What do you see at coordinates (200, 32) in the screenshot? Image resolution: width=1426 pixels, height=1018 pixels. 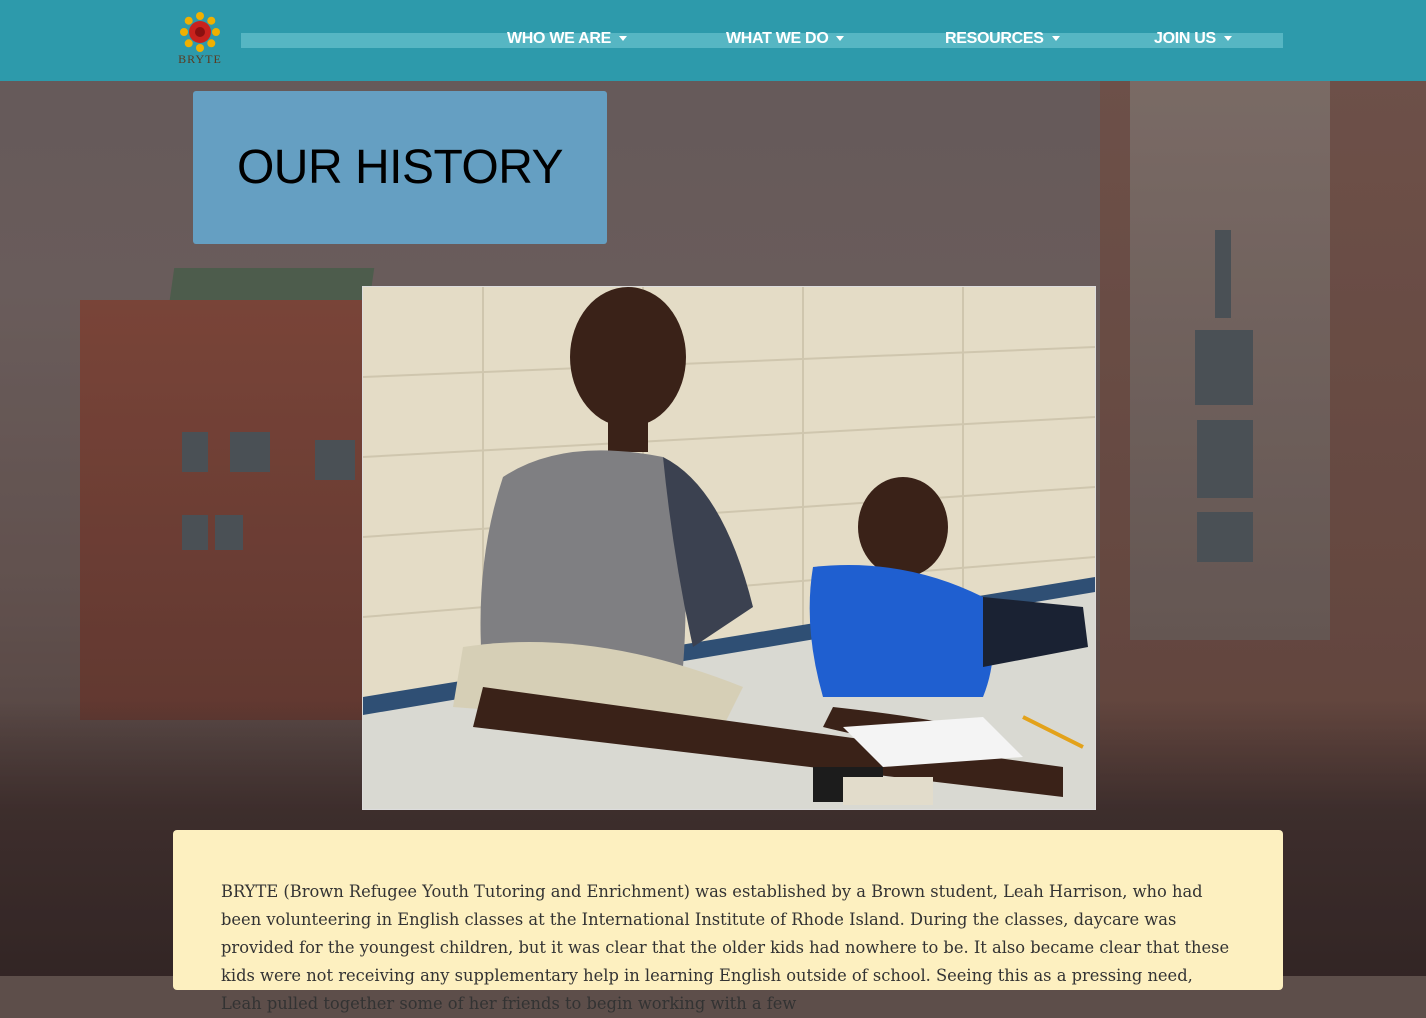 I see `sunflower-icon` at bounding box center [200, 32].